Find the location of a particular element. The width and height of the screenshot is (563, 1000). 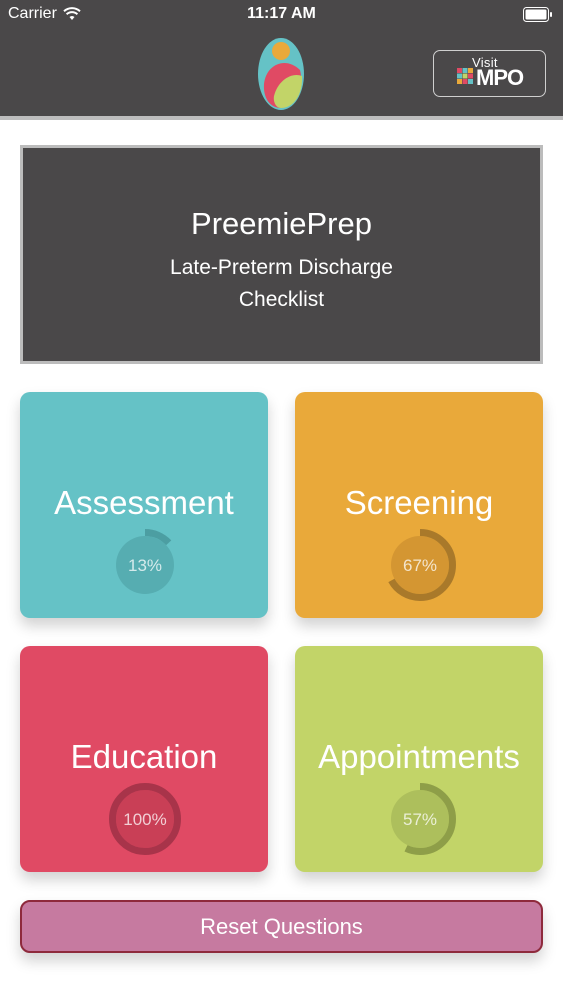

tile-label: Assessment is located at coordinates (144, 502).